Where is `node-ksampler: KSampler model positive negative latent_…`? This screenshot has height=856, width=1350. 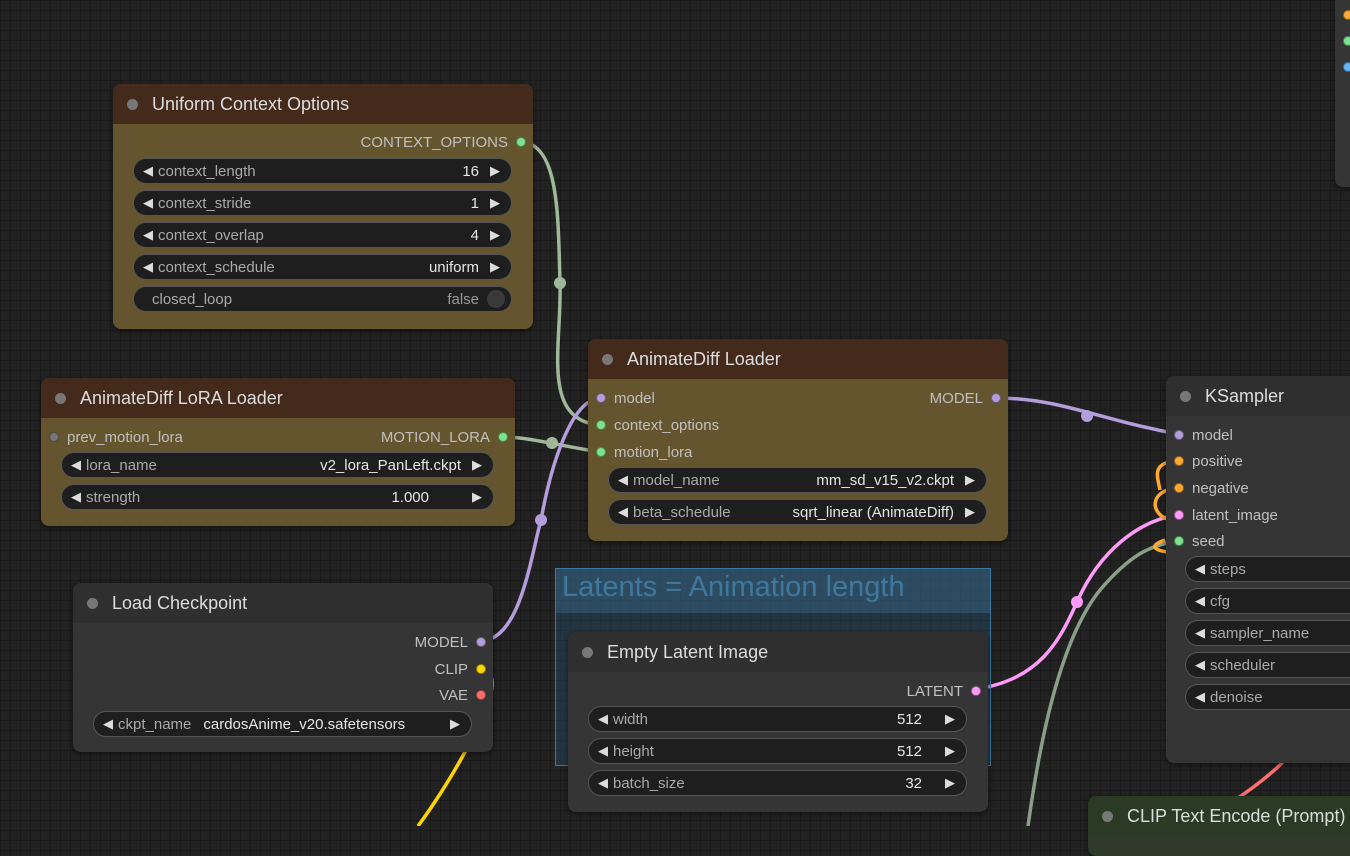 node-ksampler: KSampler model positive negative latent_… is located at coordinates (1258, 569).